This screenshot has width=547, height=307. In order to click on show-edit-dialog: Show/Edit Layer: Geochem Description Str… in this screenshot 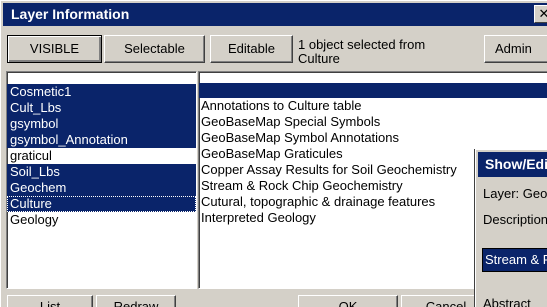, I will do `click(511, 228)`.